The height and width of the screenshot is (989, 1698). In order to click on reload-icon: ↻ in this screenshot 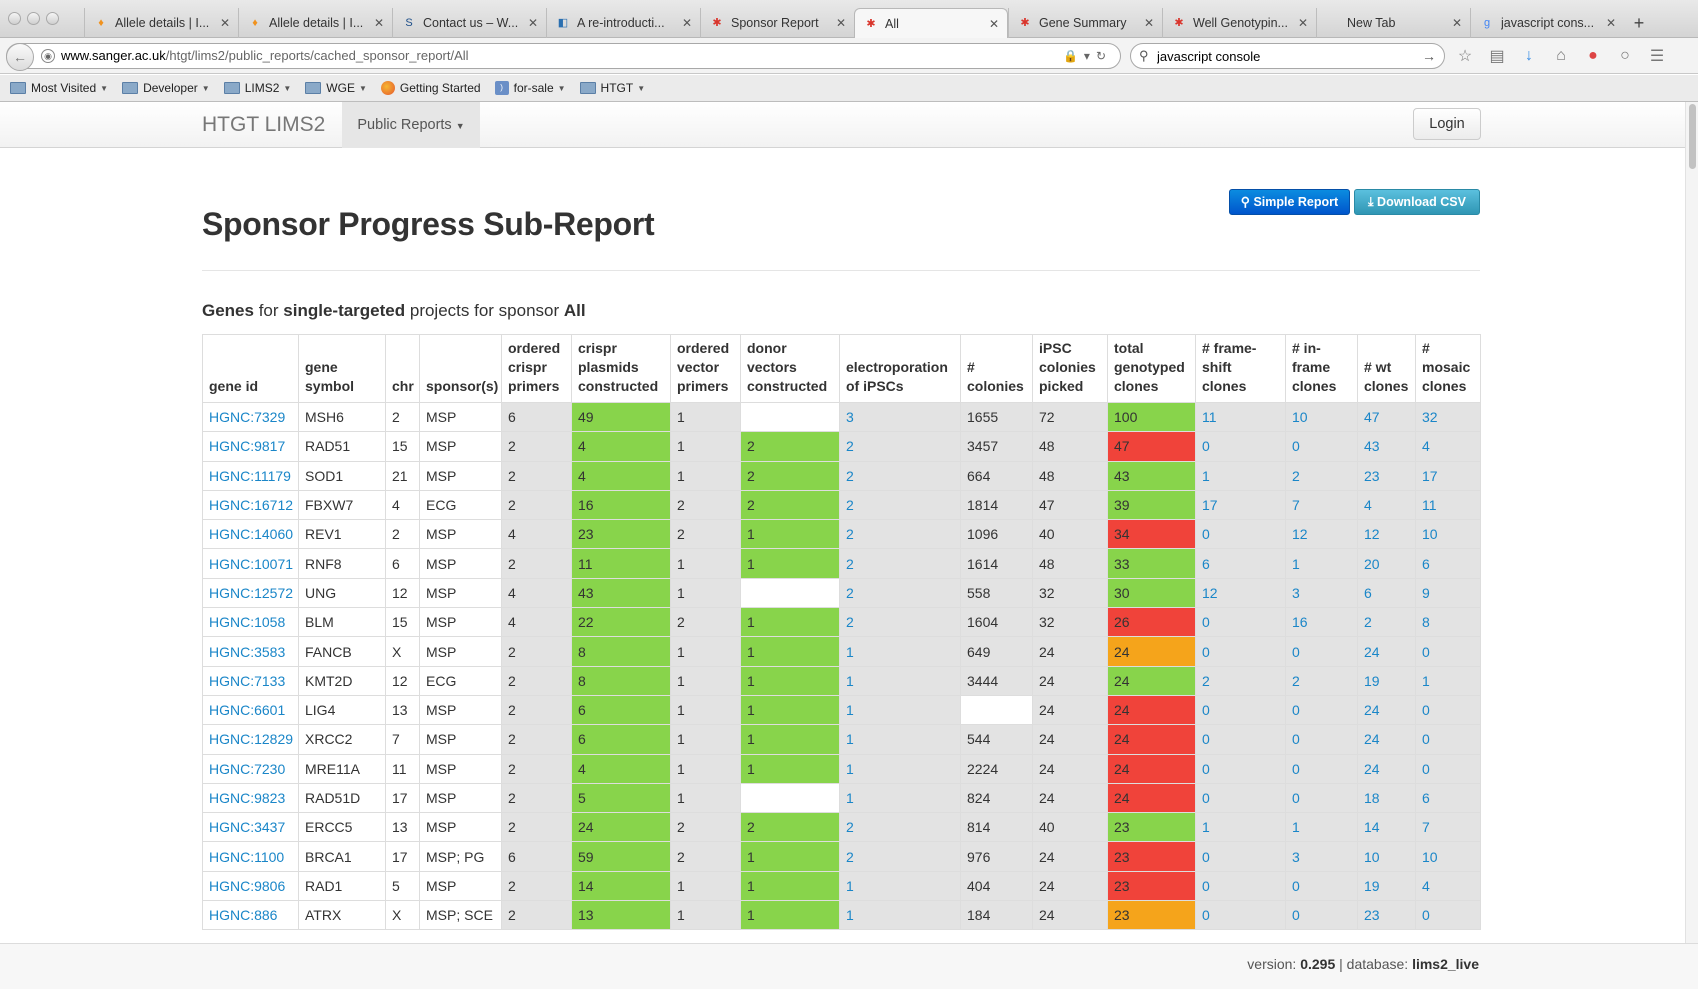, I will do `click(1104, 56)`.